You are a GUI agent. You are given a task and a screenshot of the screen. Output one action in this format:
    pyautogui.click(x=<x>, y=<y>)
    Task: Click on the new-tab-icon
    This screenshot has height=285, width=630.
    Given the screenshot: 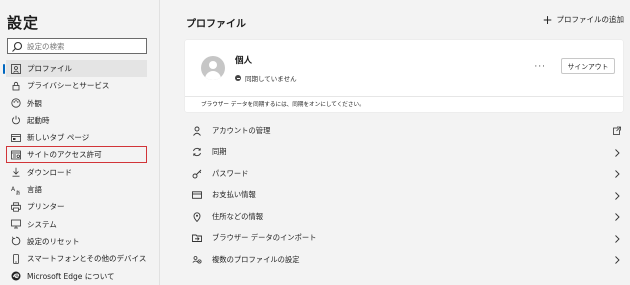 What is the action you would take?
    pyautogui.click(x=16, y=138)
    